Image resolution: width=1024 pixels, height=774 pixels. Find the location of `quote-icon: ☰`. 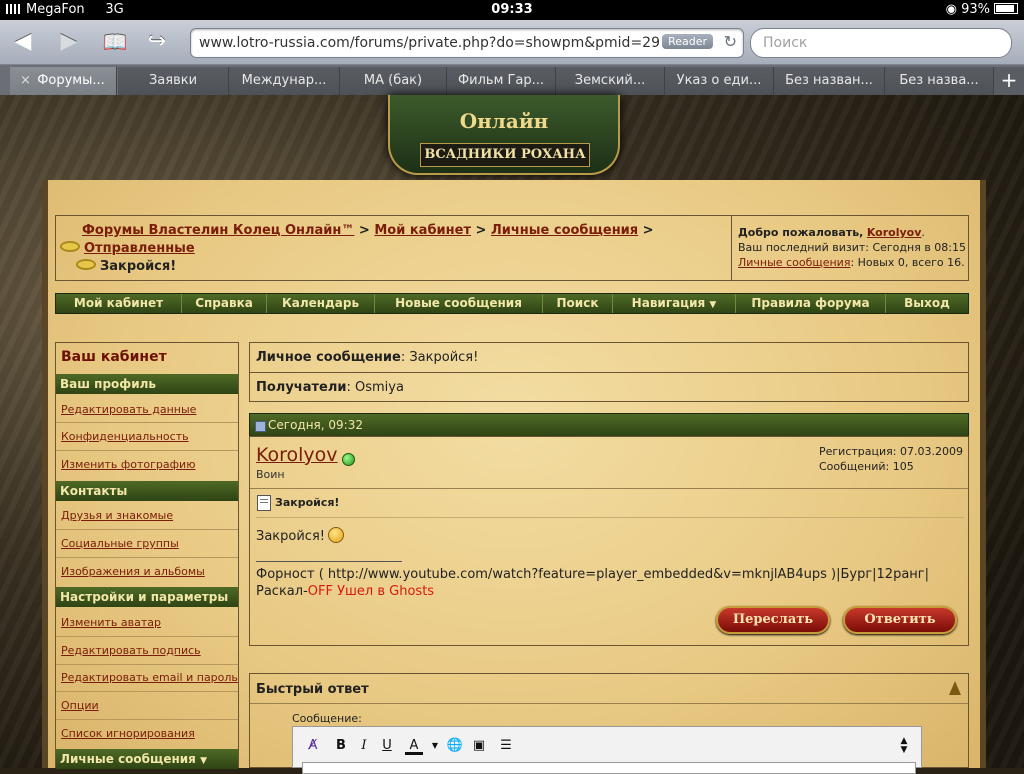

quote-icon: ☰ is located at coordinates (506, 746).